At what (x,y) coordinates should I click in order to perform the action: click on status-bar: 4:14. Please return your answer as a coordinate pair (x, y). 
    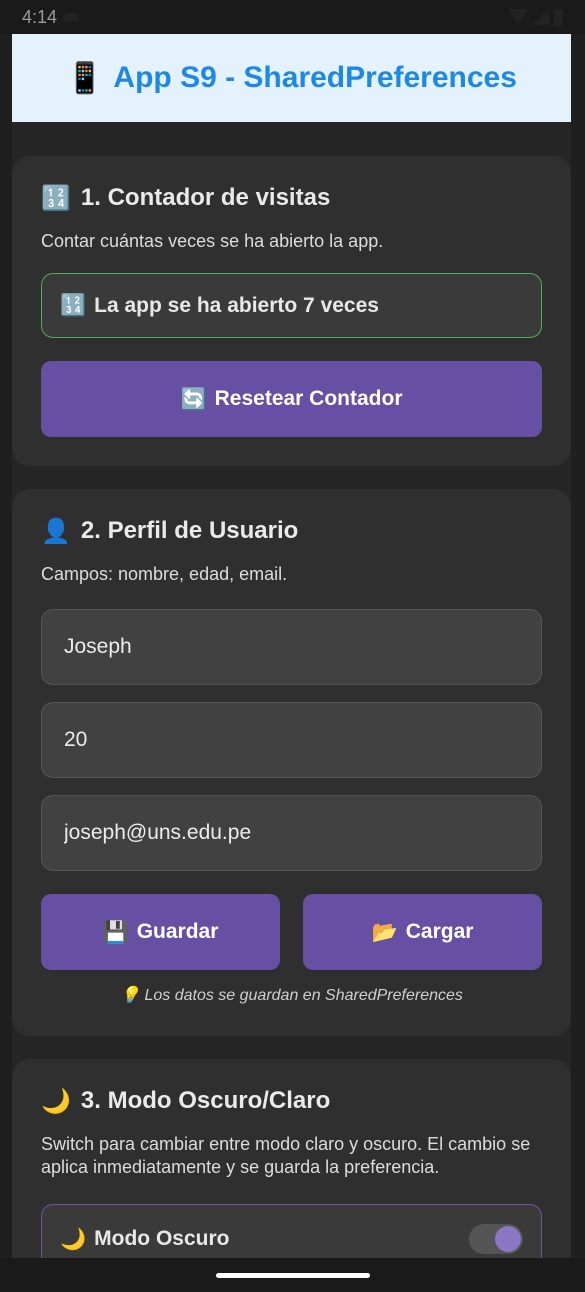
    Looking at the image, I should click on (292, 17).